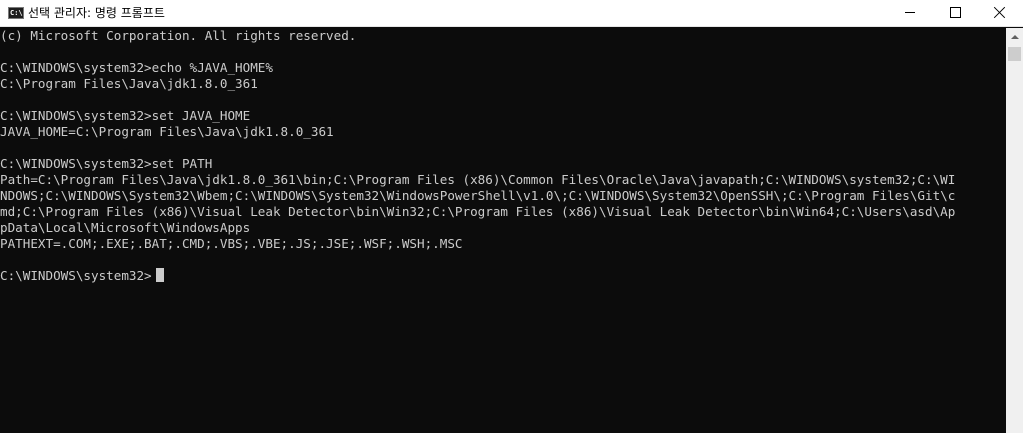  I want to click on scroll-up-arrow-icon, so click(1014, 36).